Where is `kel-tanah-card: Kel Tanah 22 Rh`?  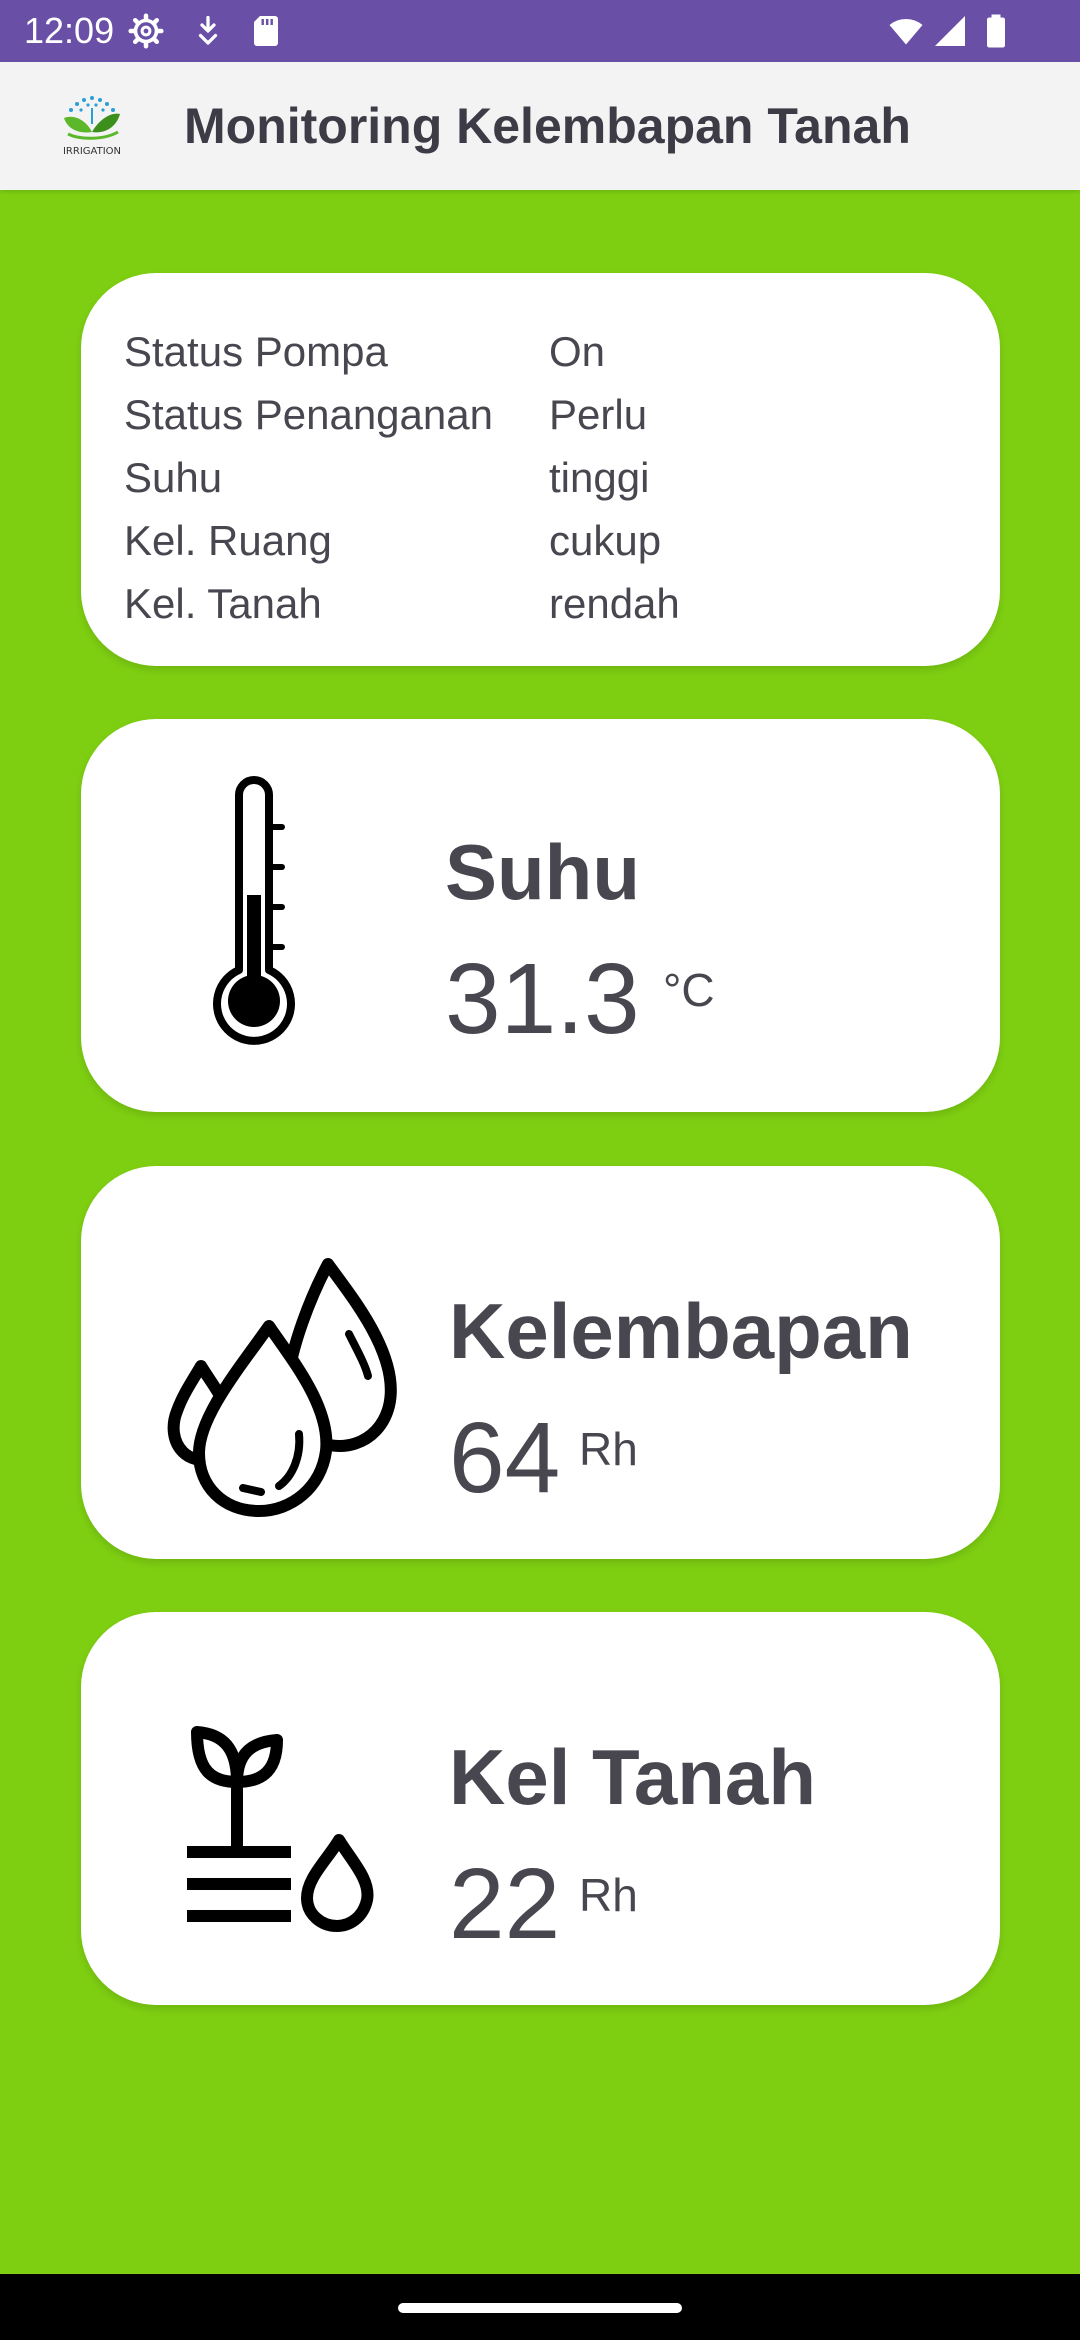 kel-tanah-card: Kel Tanah 22 Rh is located at coordinates (540, 1808).